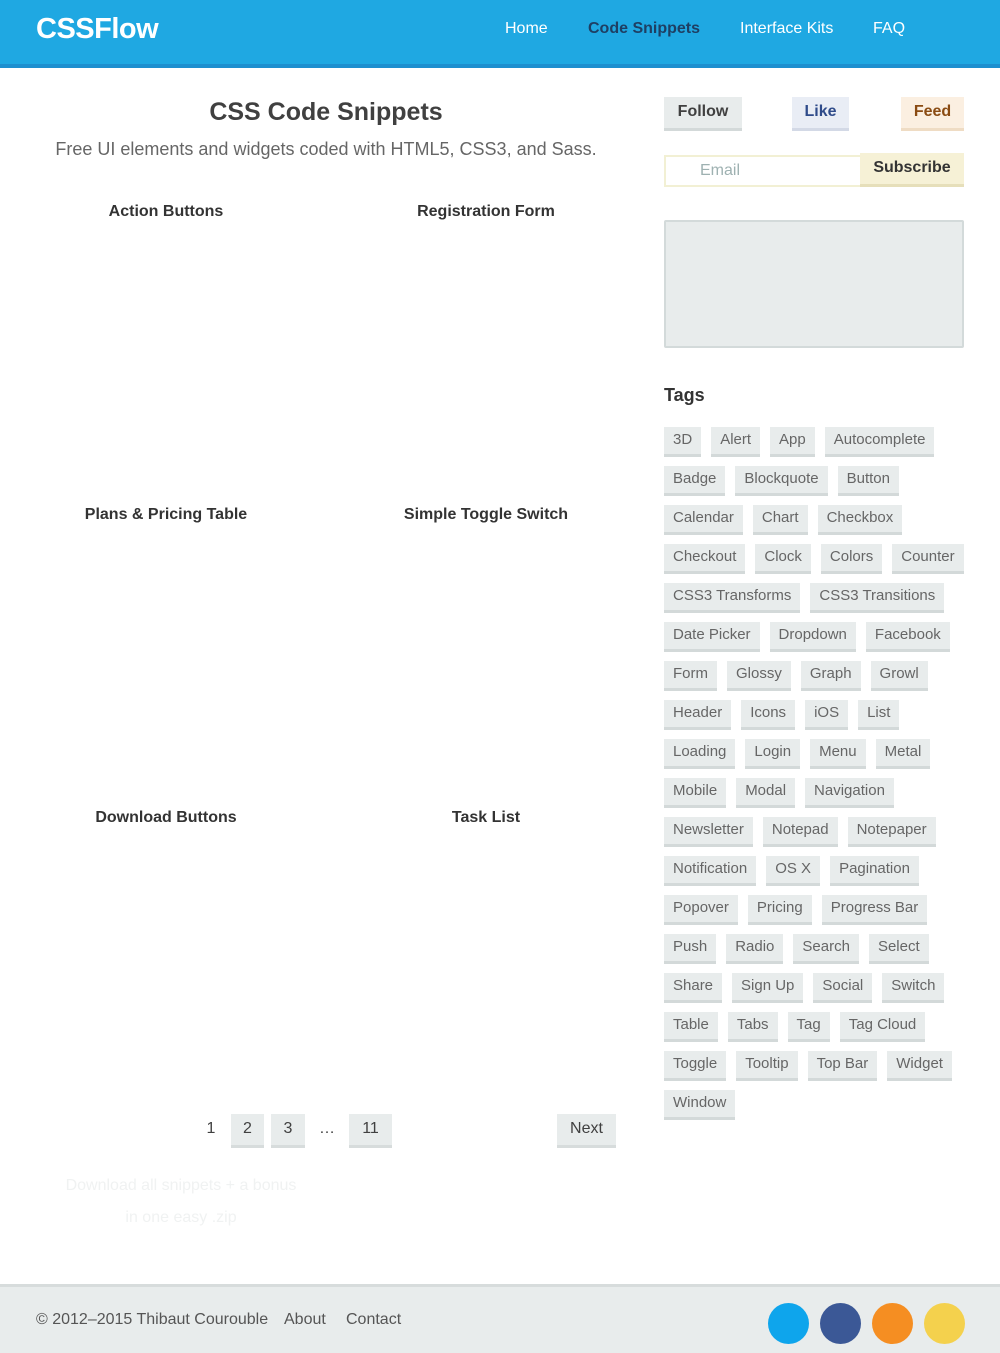 The width and height of the screenshot is (1000, 1353). Describe the element at coordinates (830, 676) in the screenshot. I see `tag-graph: Graph` at that location.